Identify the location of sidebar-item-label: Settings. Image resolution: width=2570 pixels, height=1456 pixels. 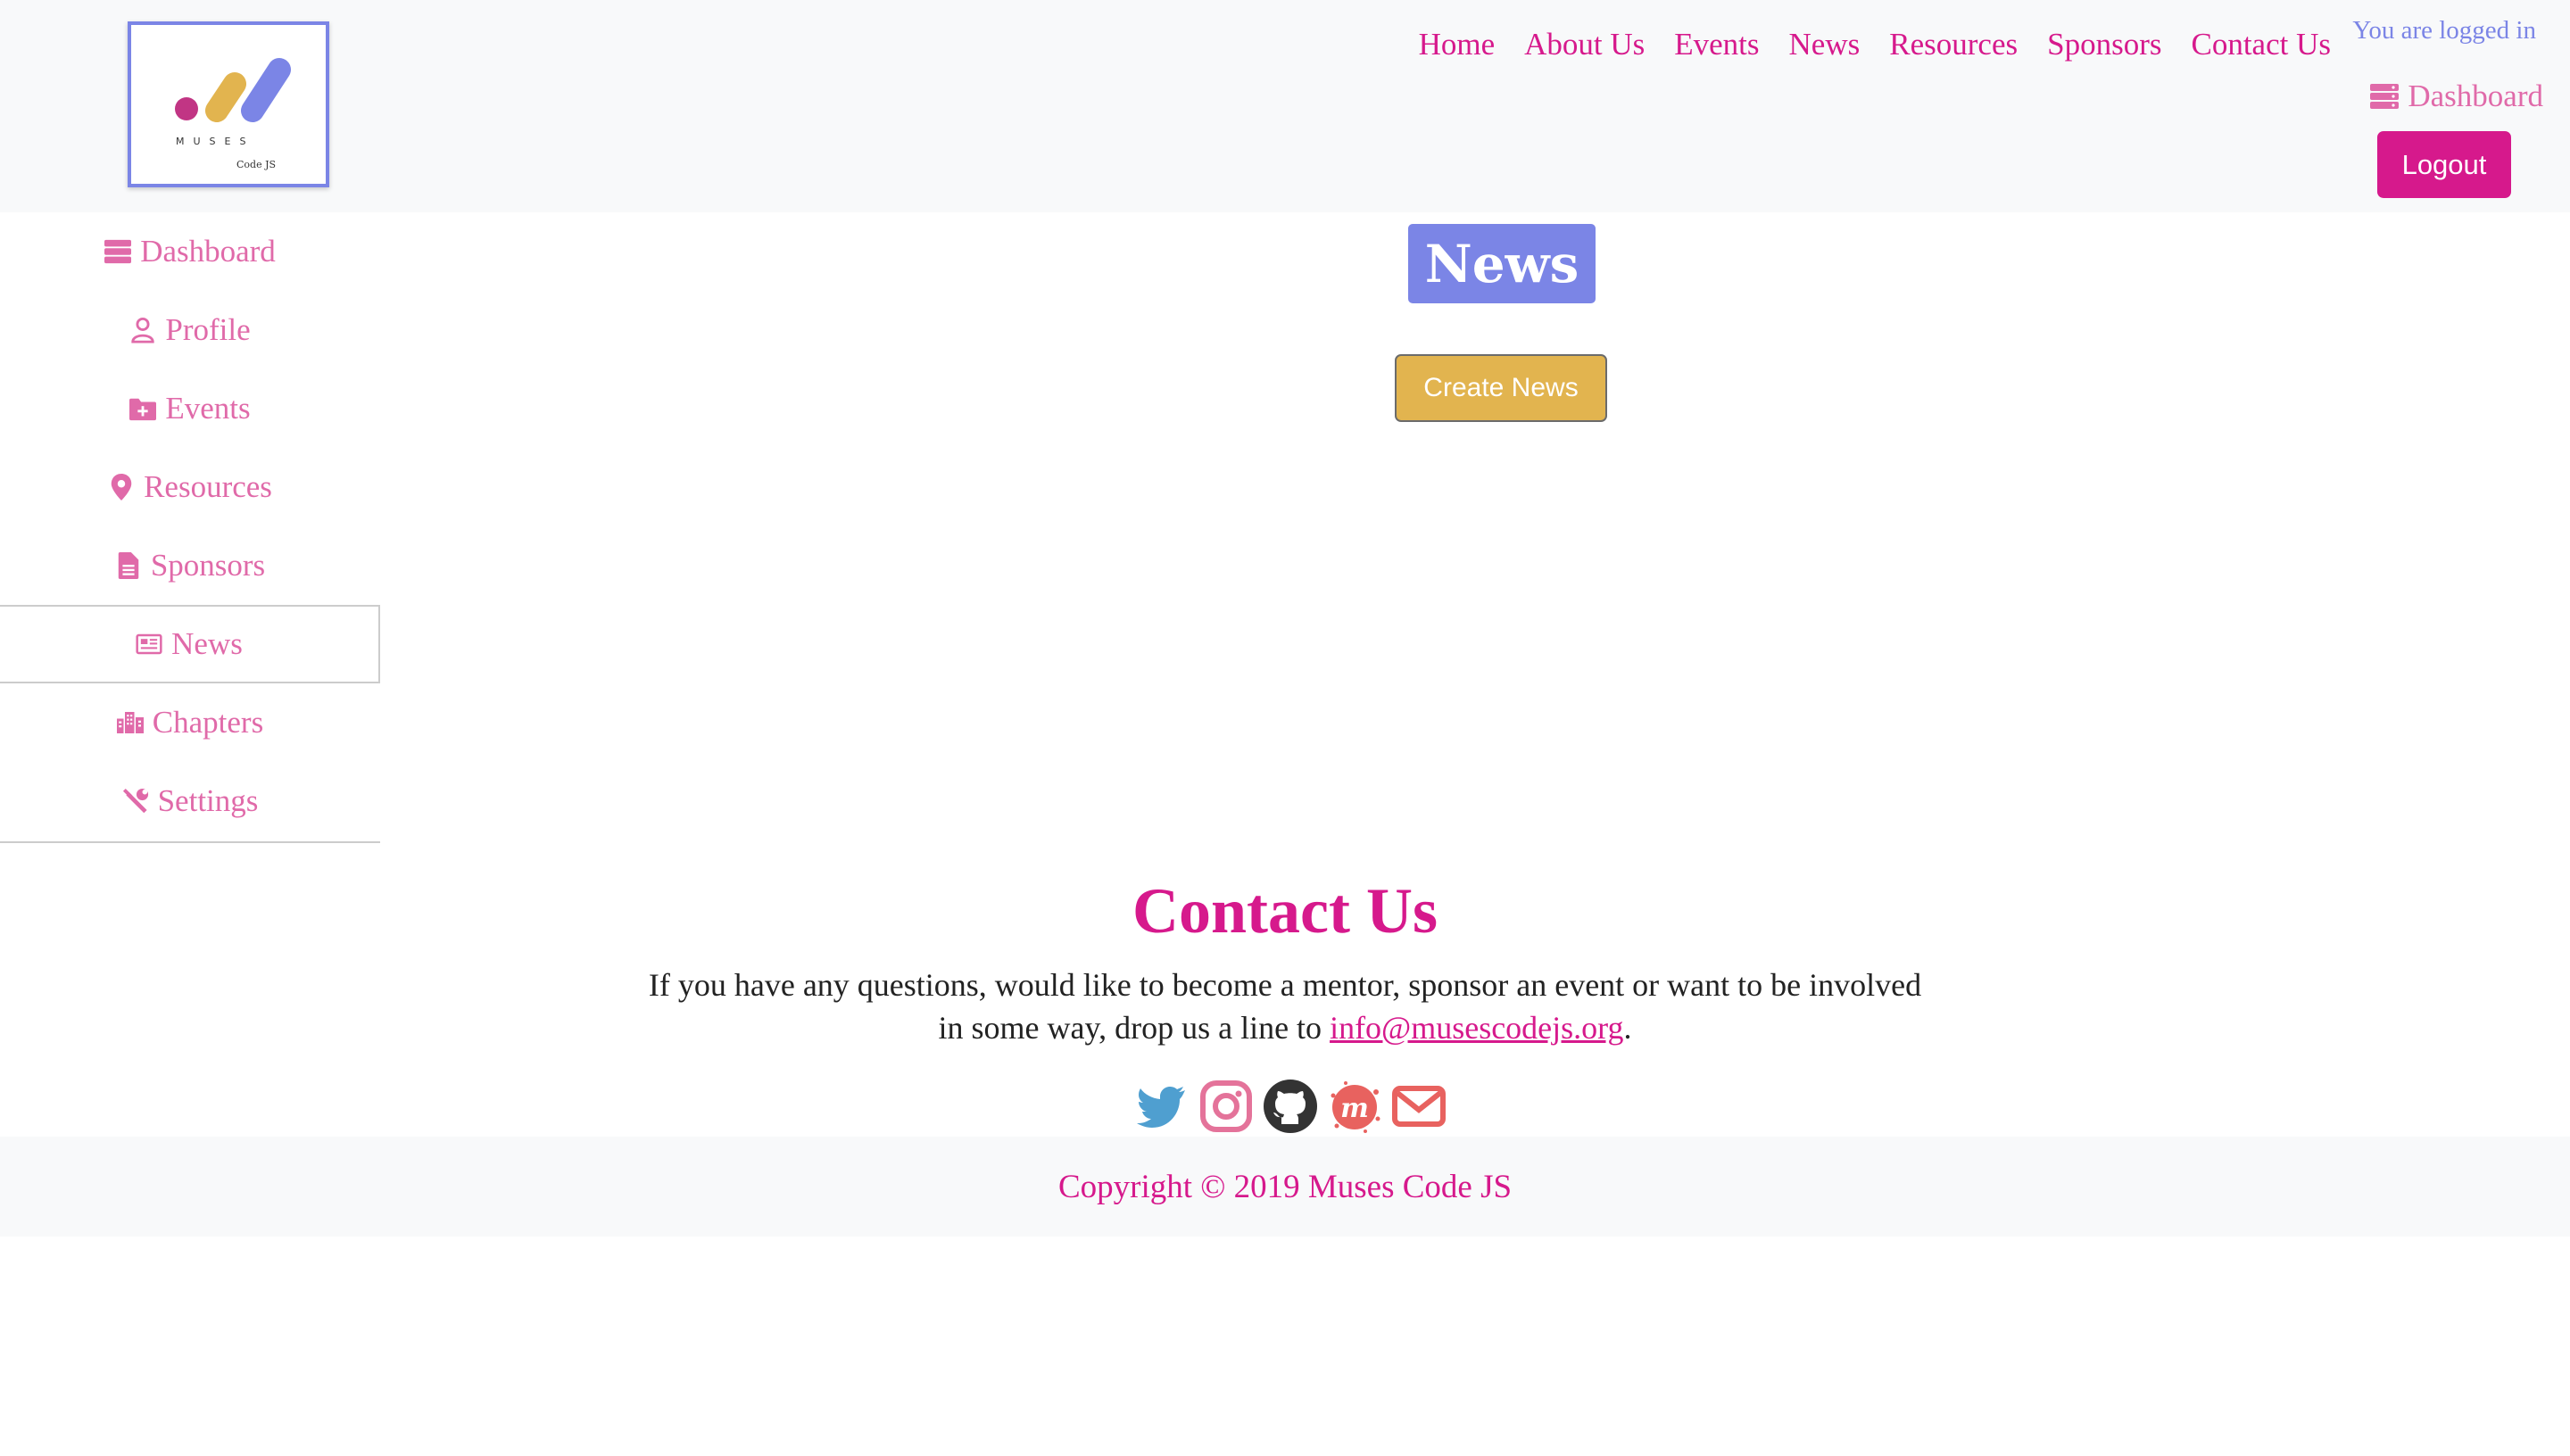
(208, 801).